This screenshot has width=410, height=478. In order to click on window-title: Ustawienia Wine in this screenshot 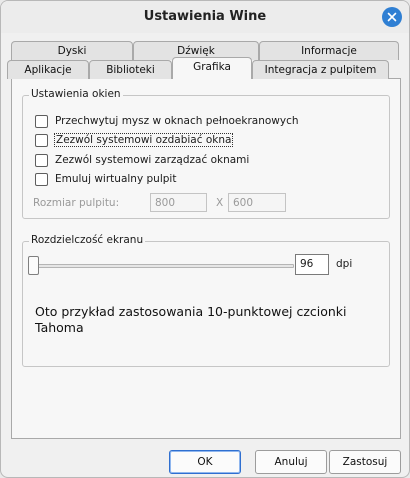, I will do `click(205, 16)`.